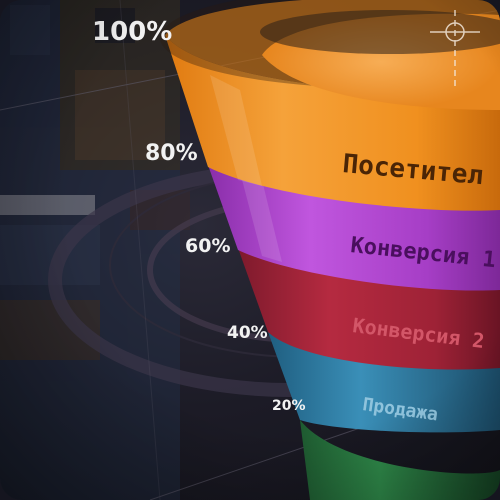  Describe the element at coordinates (289, 406) in the screenshot. I see `percent-label-20: 20%` at that location.